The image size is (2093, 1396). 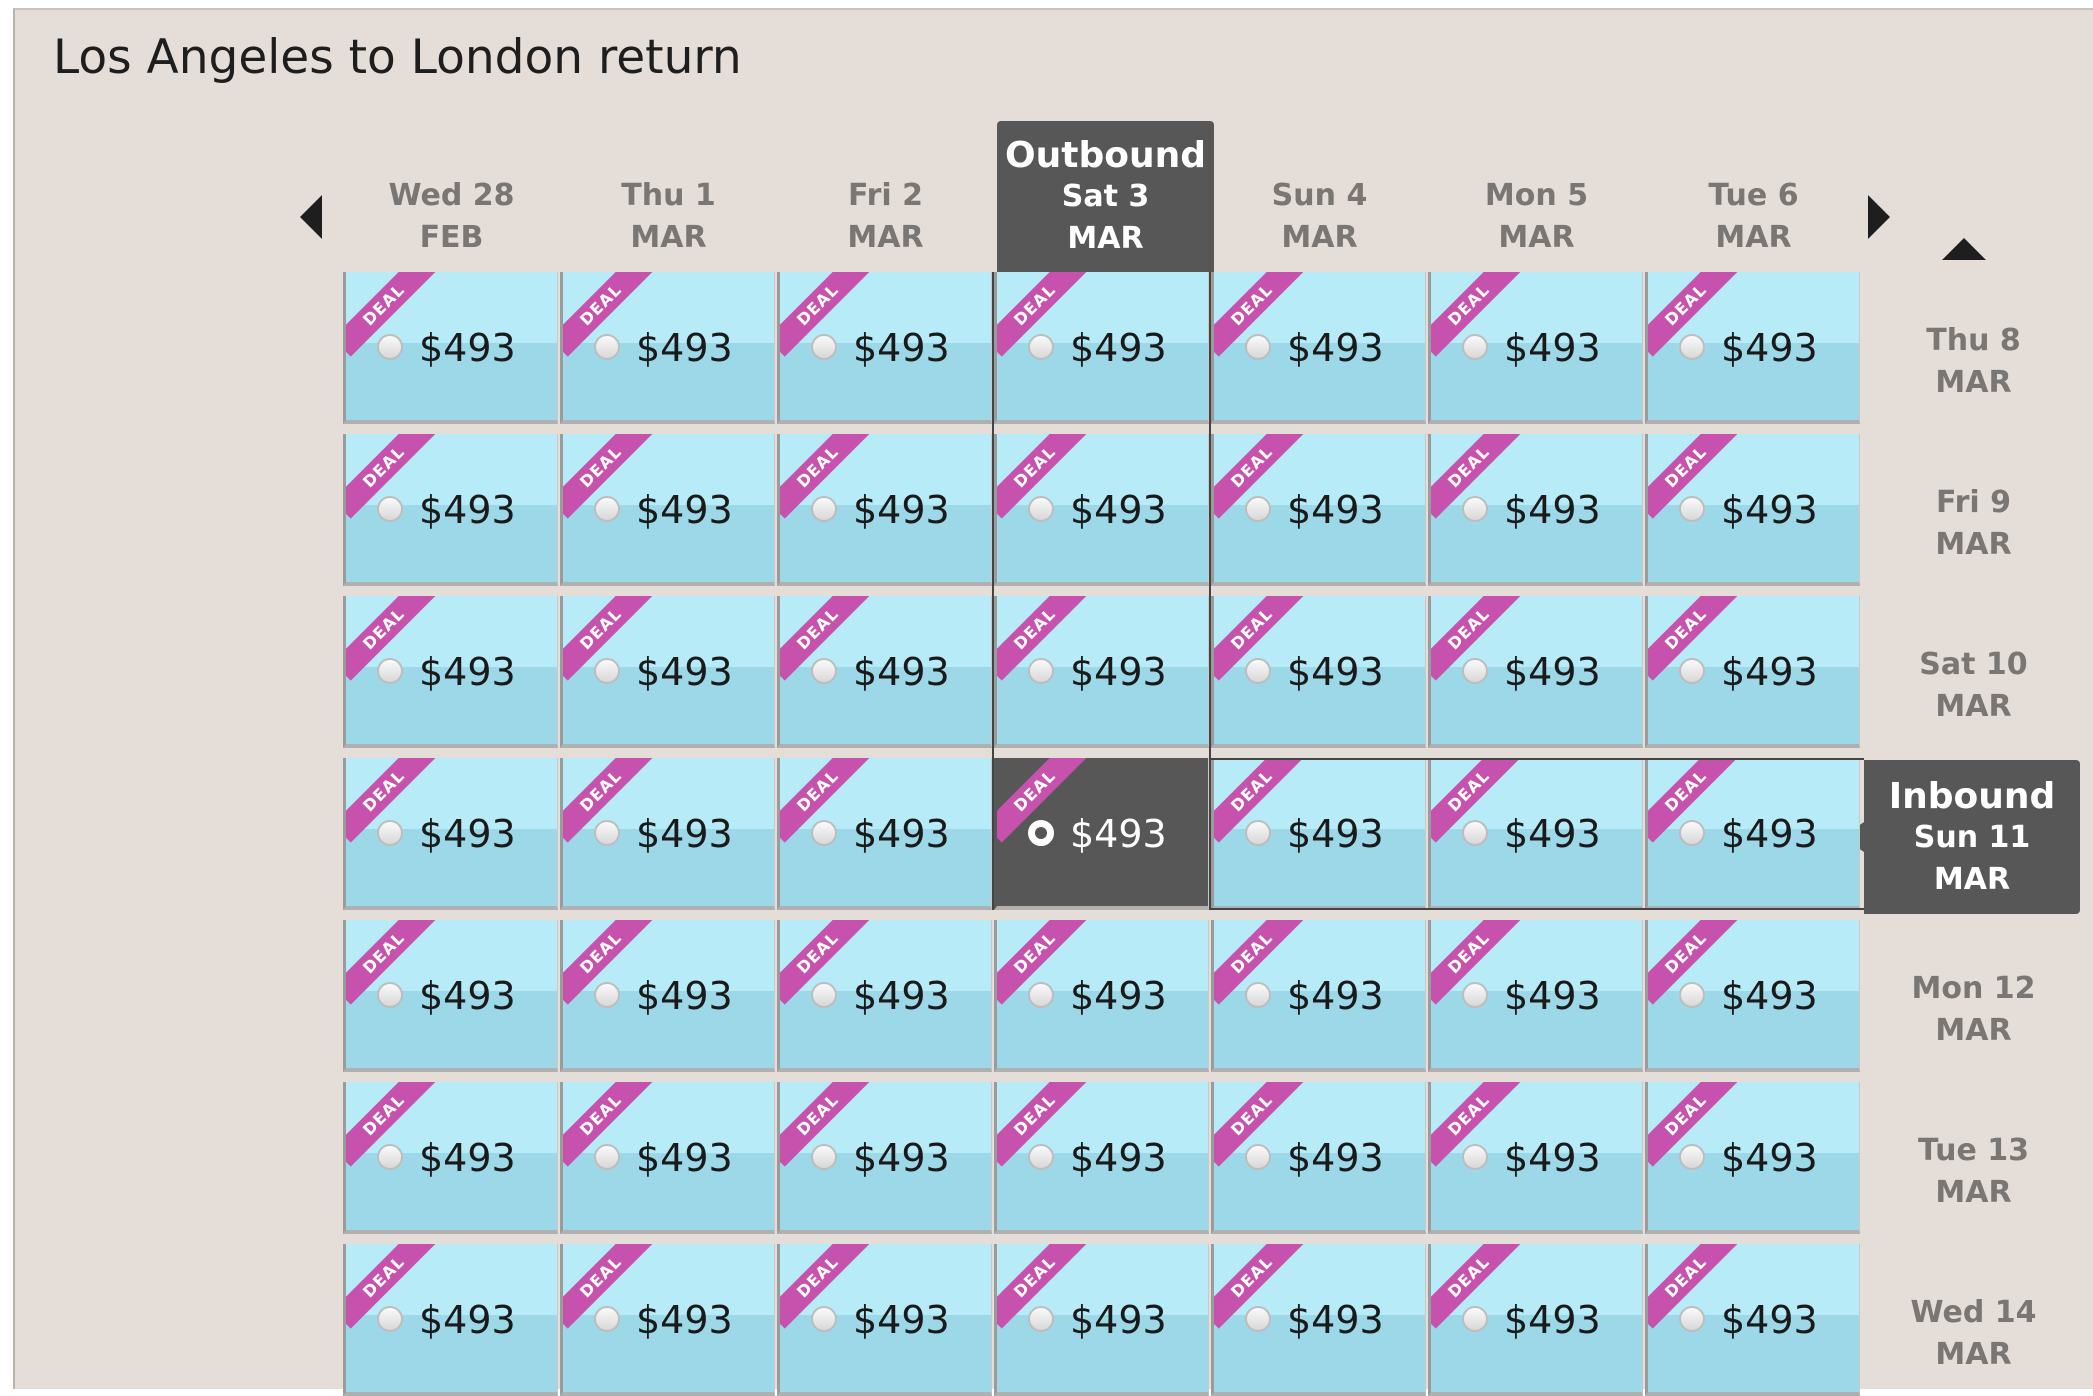 What do you see at coordinates (1879, 217) in the screenshot?
I see `caret-right-icon` at bounding box center [1879, 217].